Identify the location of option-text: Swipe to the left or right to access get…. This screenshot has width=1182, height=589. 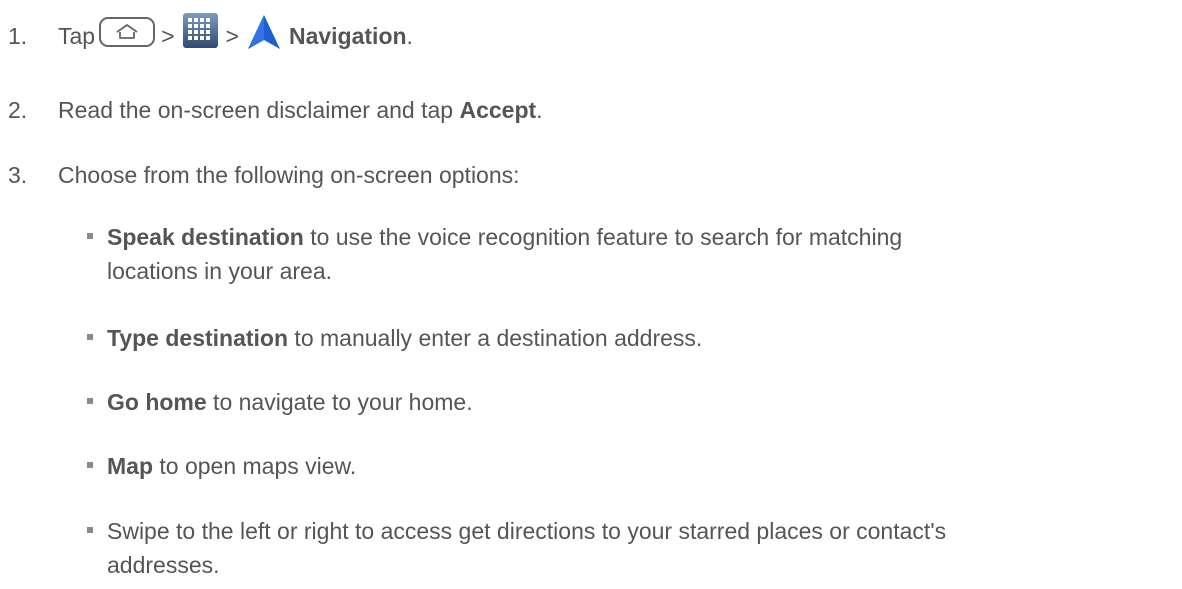
(527, 531).